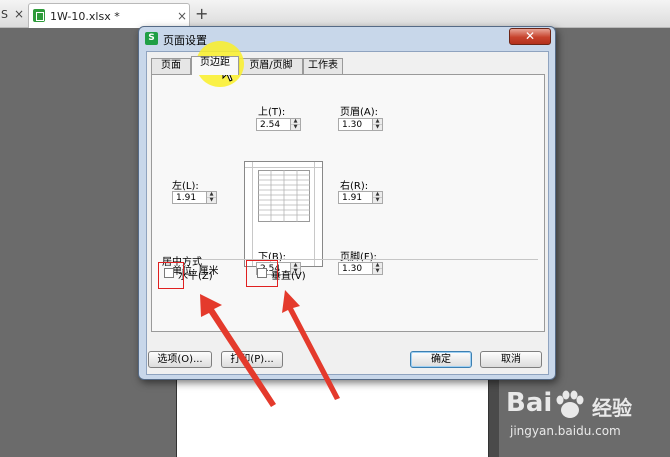  What do you see at coordinates (529, 403) in the screenshot?
I see `baidu-logo: Bai` at bounding box center [529, 403].